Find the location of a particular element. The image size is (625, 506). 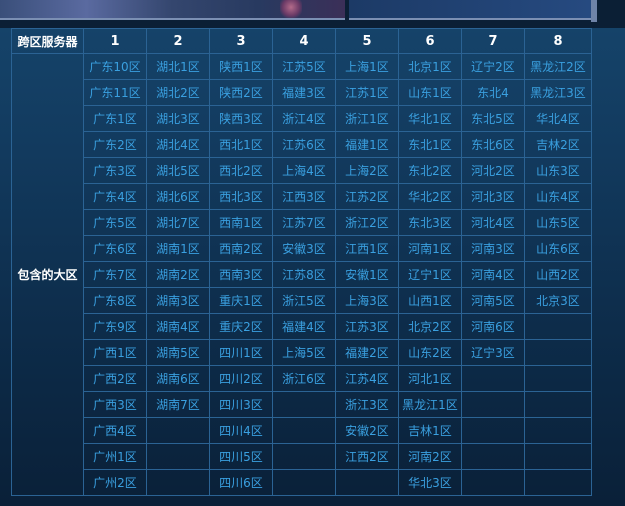

server-cell: 江苏8区 is located at coordinates (304, 274).